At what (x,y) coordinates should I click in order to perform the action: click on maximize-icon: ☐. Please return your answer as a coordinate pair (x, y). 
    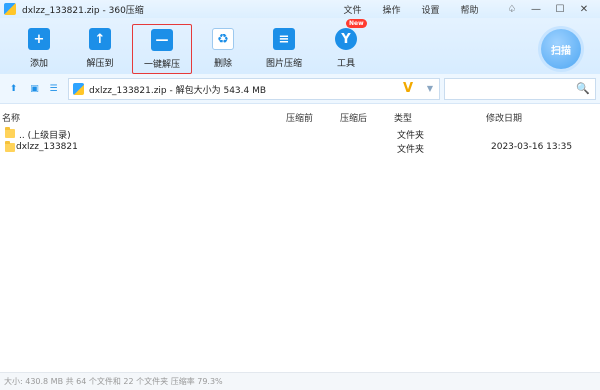
    Looking at the image, I should click on (560, 9).